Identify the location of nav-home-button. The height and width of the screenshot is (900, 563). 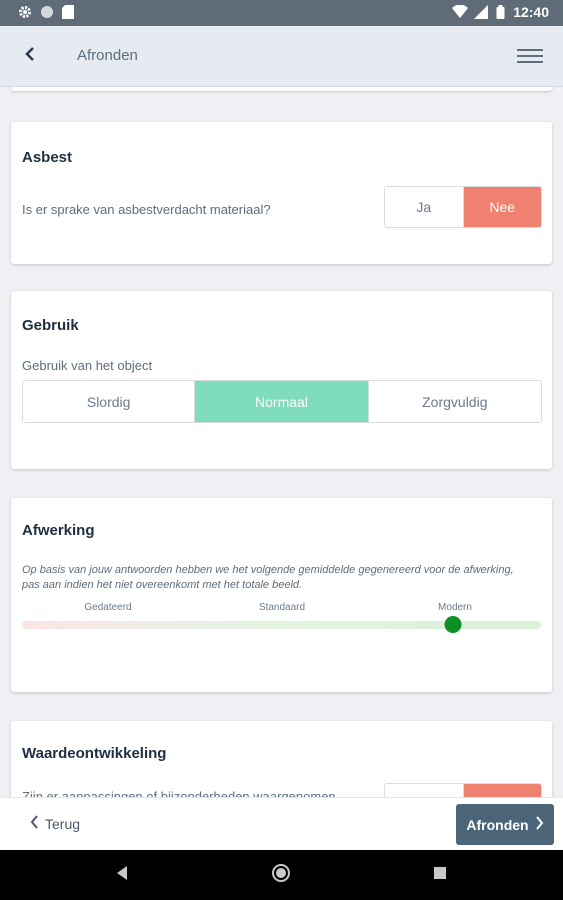
(281, 875).